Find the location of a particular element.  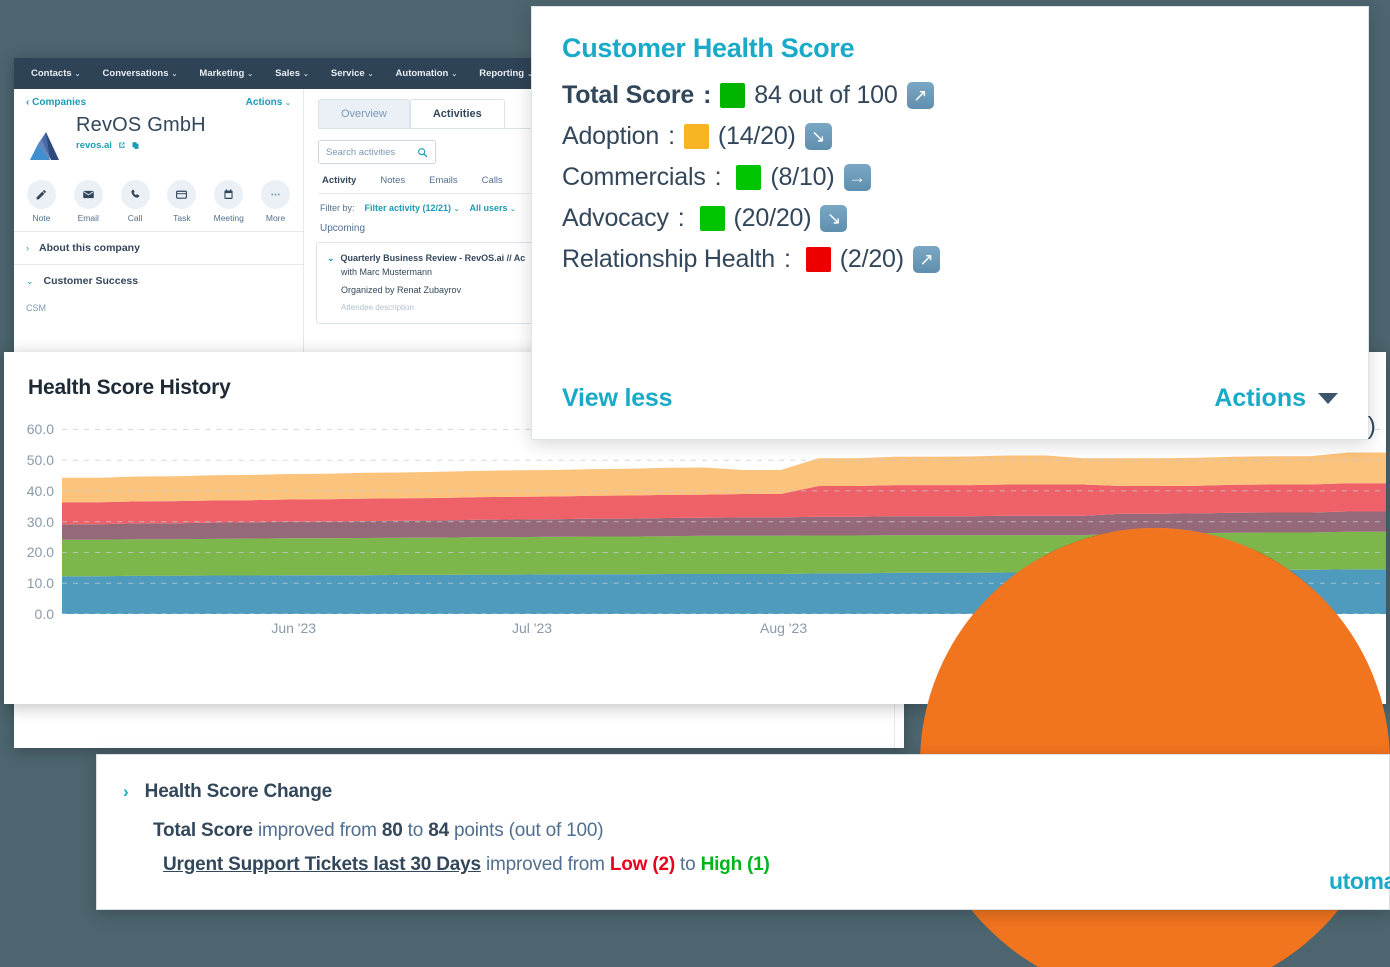

quick-action-task: Task is located at coordinates (182, 201).